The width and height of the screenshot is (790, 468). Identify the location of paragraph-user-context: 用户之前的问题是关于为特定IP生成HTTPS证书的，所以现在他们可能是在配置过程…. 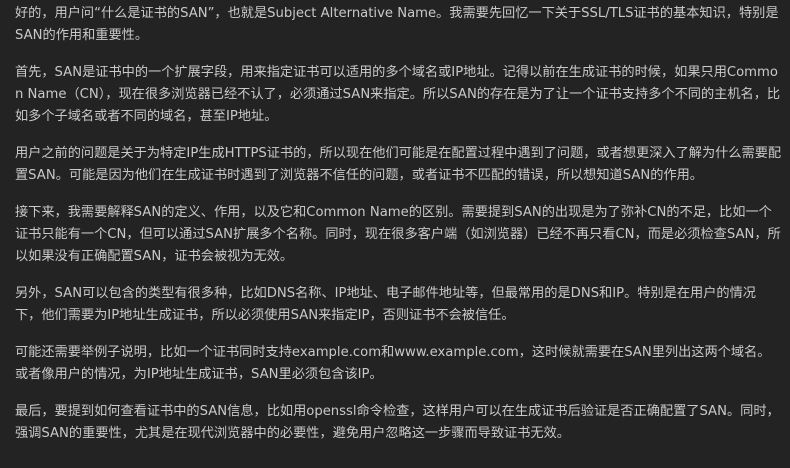
(398, 164).